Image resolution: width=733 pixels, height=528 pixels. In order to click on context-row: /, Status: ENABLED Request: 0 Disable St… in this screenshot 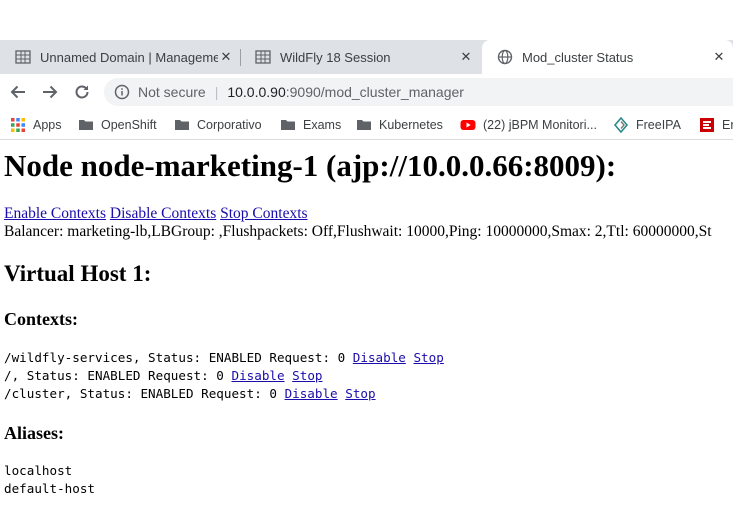, I will do `click(163, 376)`.